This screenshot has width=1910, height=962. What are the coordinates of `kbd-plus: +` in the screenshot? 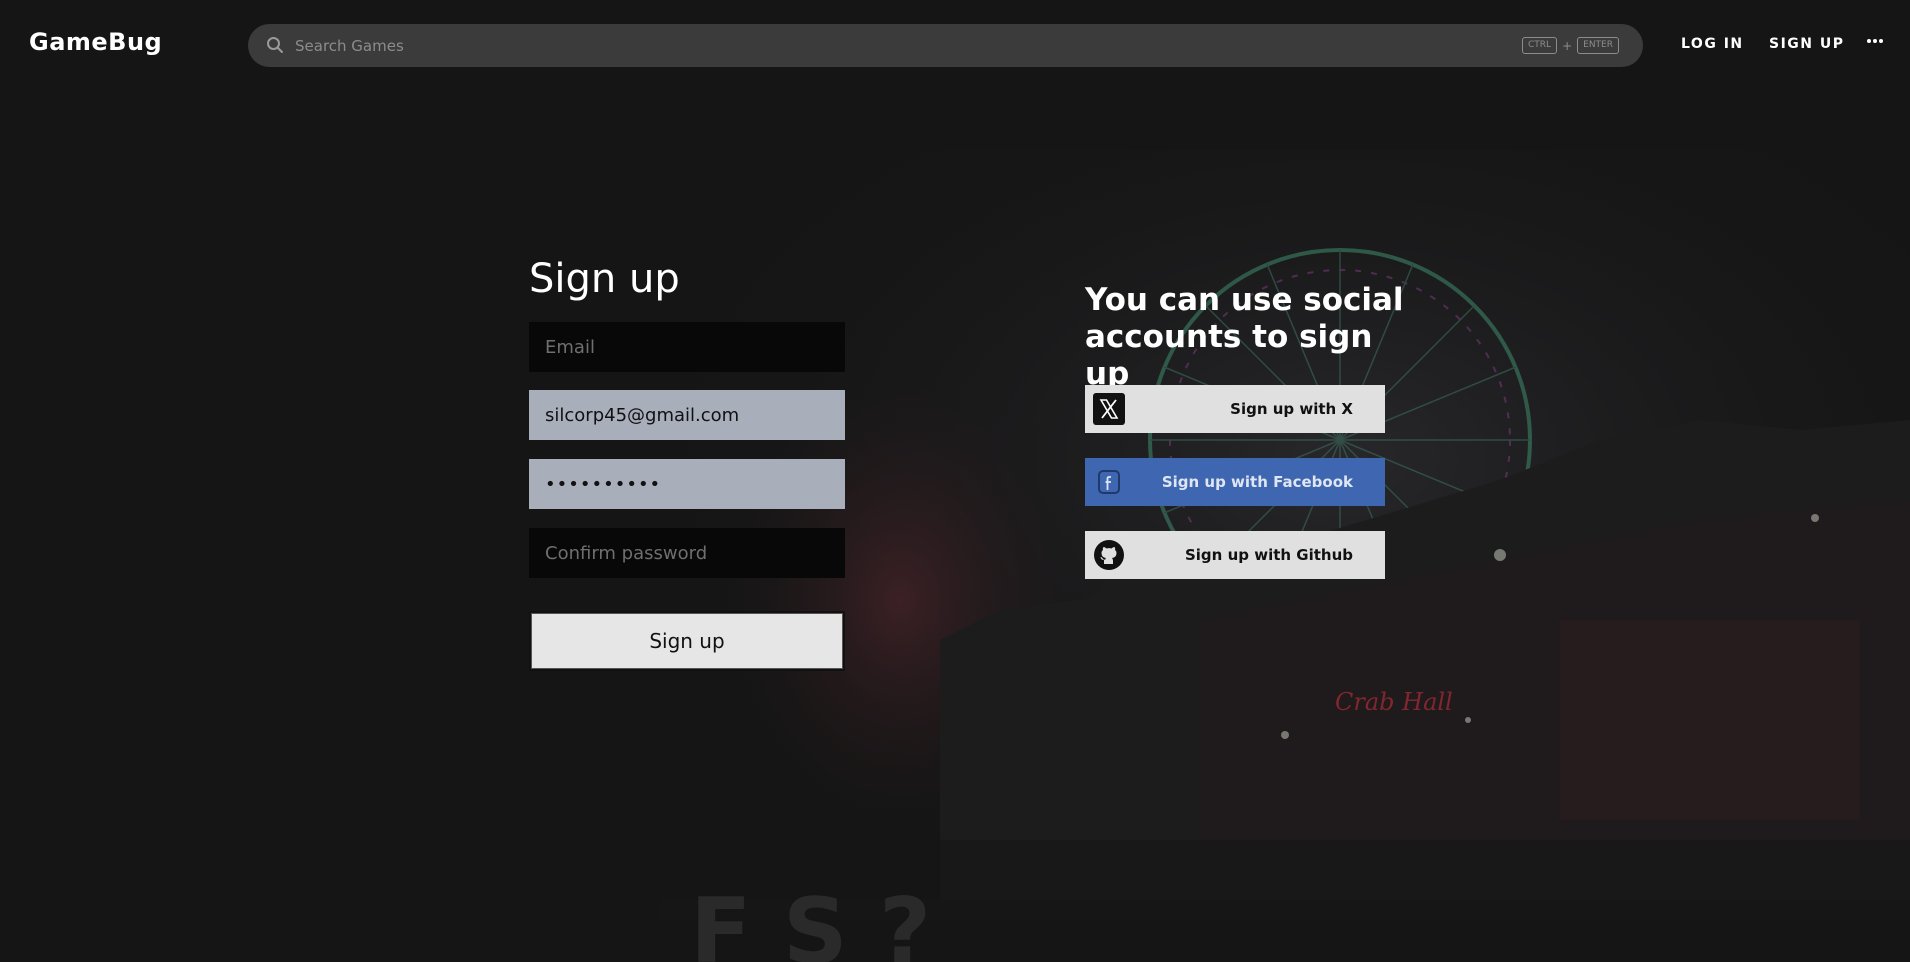 It's located at (1567, 45).